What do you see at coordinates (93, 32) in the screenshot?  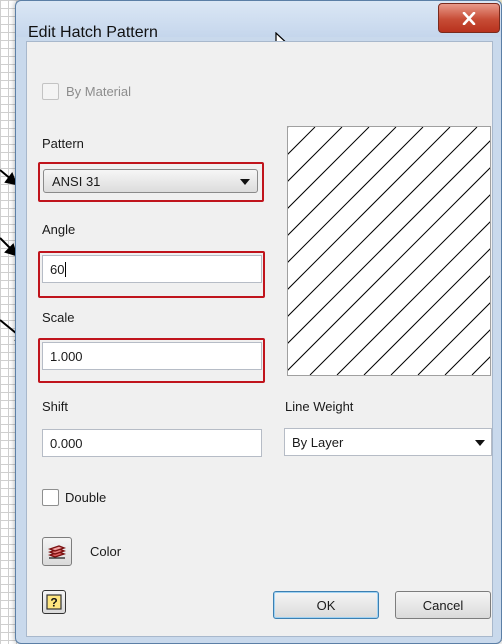 I see `dialog-title: Edit Hatch Pattern` at bounding box center [93, 32].